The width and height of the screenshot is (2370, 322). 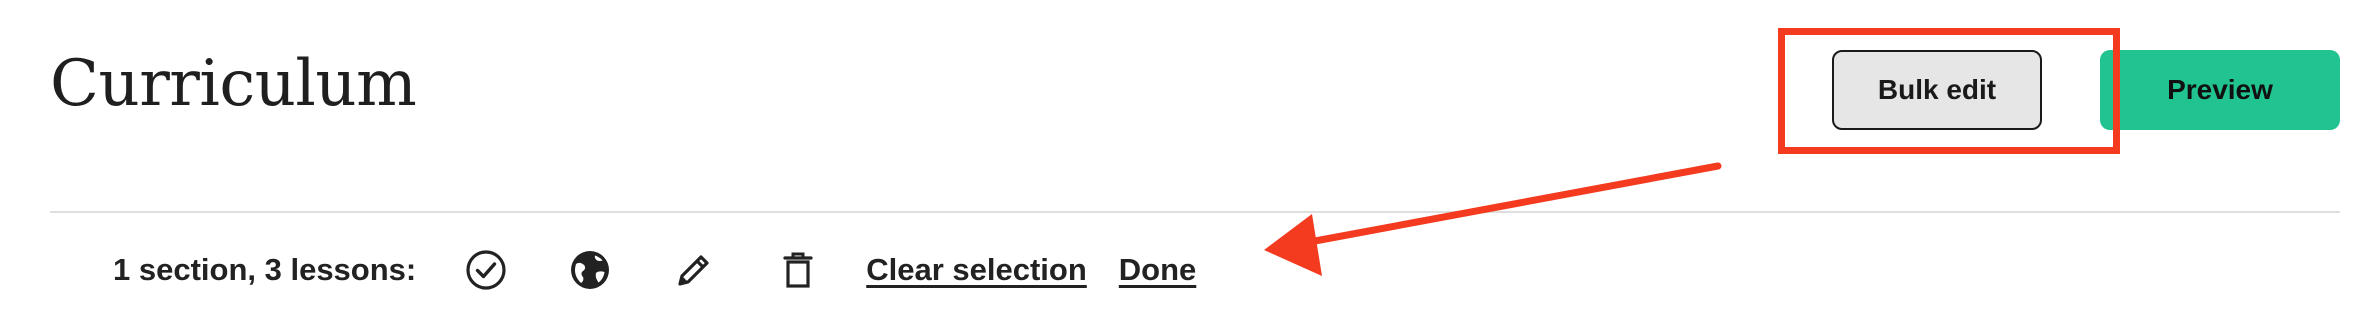 What do you see at coordinates (1937, 90) in the screenshot?
I see `bulk-edit-button: Bulk edit` at bounding box center [1937, 90].